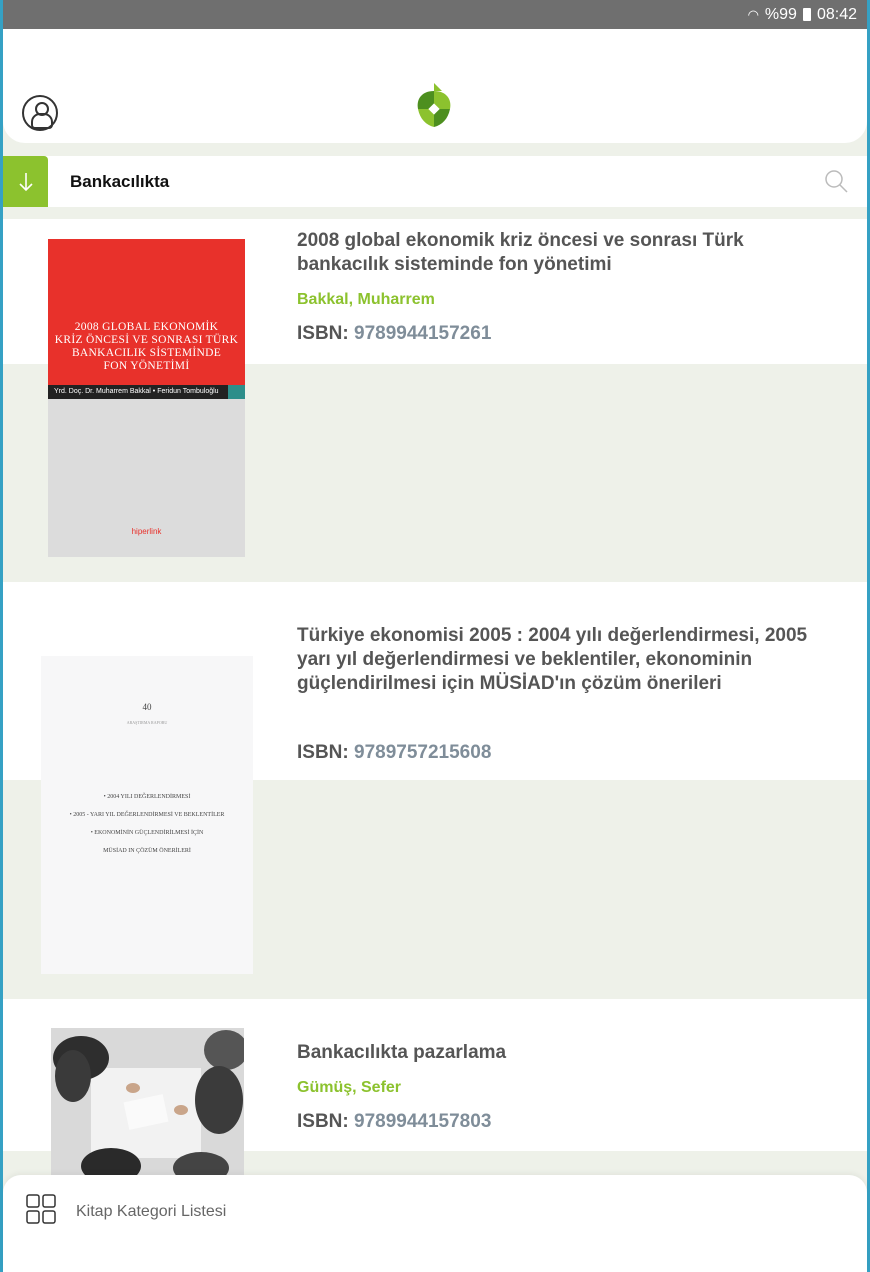  I want to click on book-author: Bakkal, Muharrem, so click(567, 300).